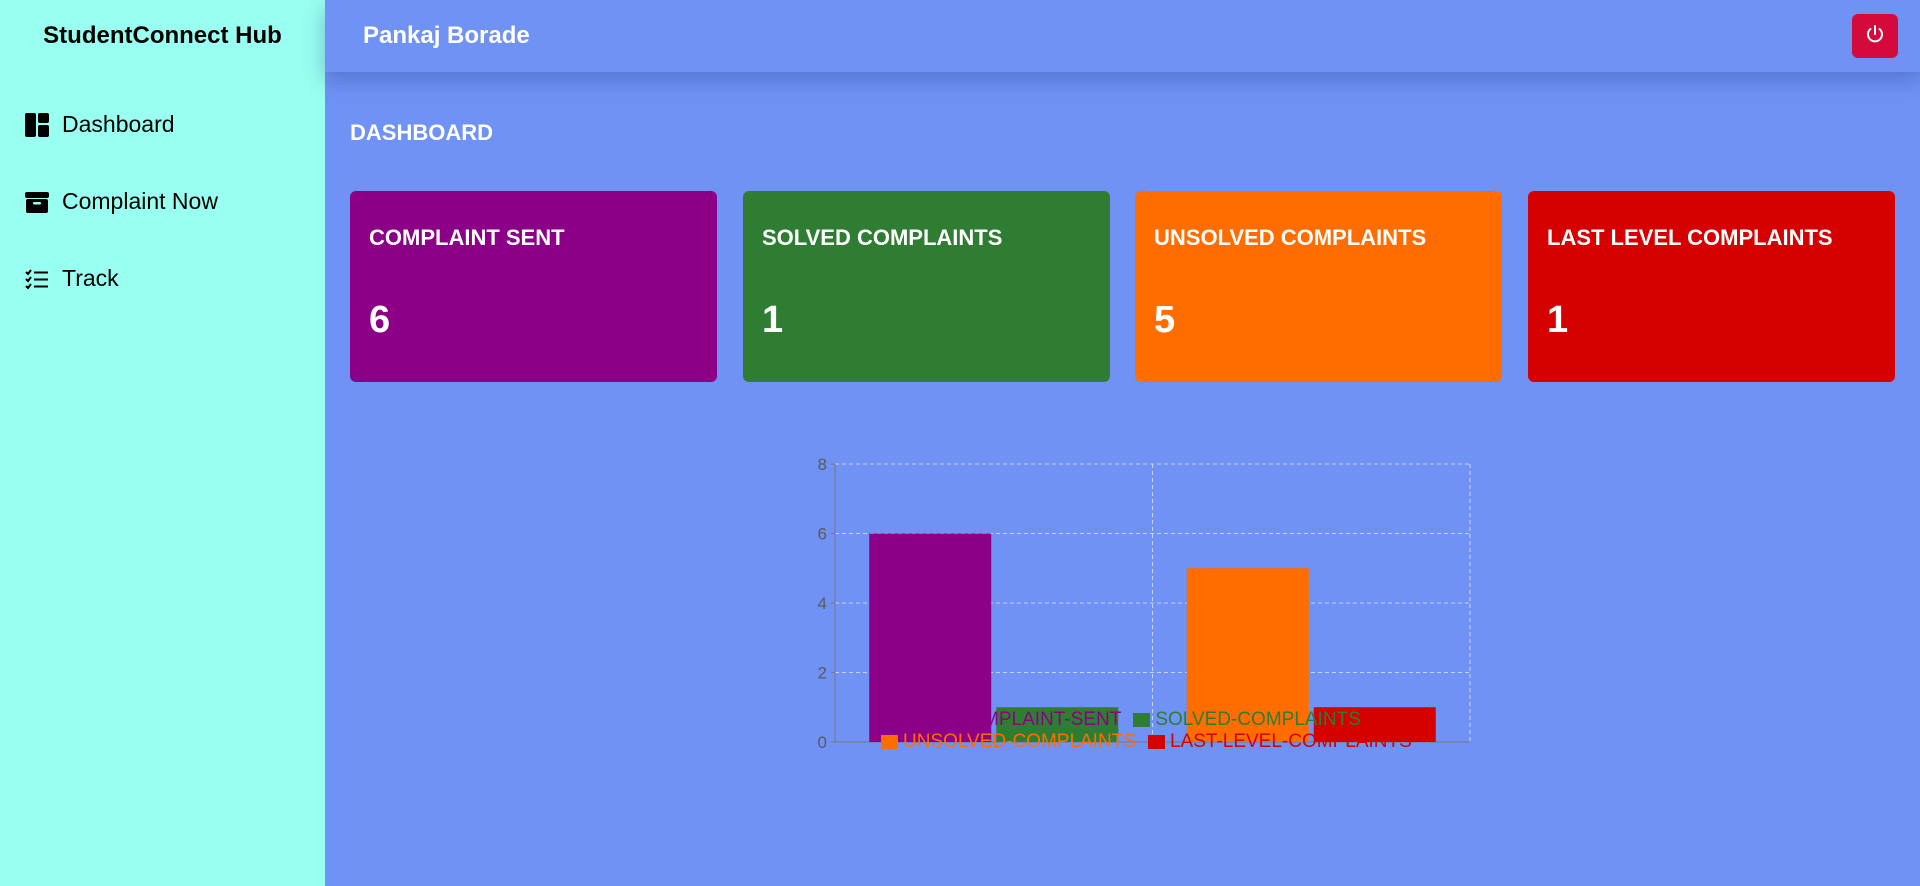 The image size is (1920, 886). I want to click on legend-row: UNSOLVED-COMPLAINTS LAST-LEVEL-COMPLAINTS, so click(1152, 742).